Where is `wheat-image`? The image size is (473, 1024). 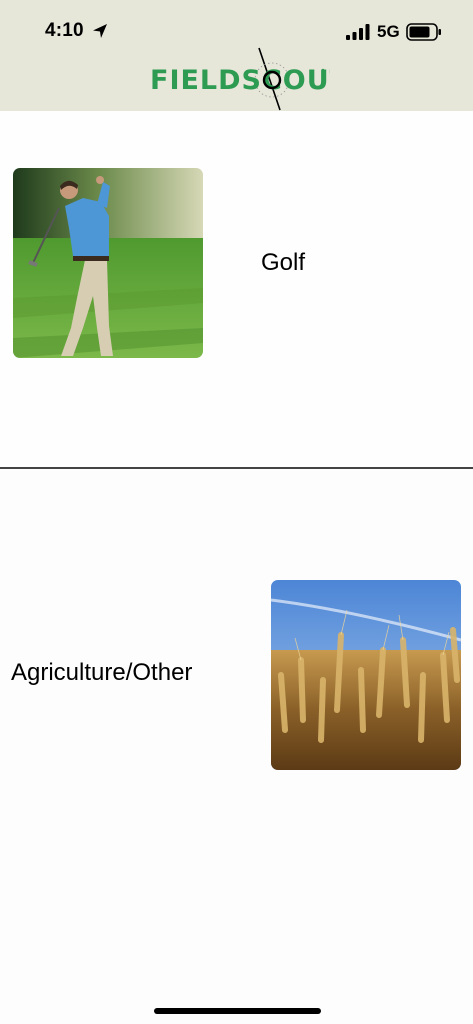
wheat-image is located at coordinates (366, 675).